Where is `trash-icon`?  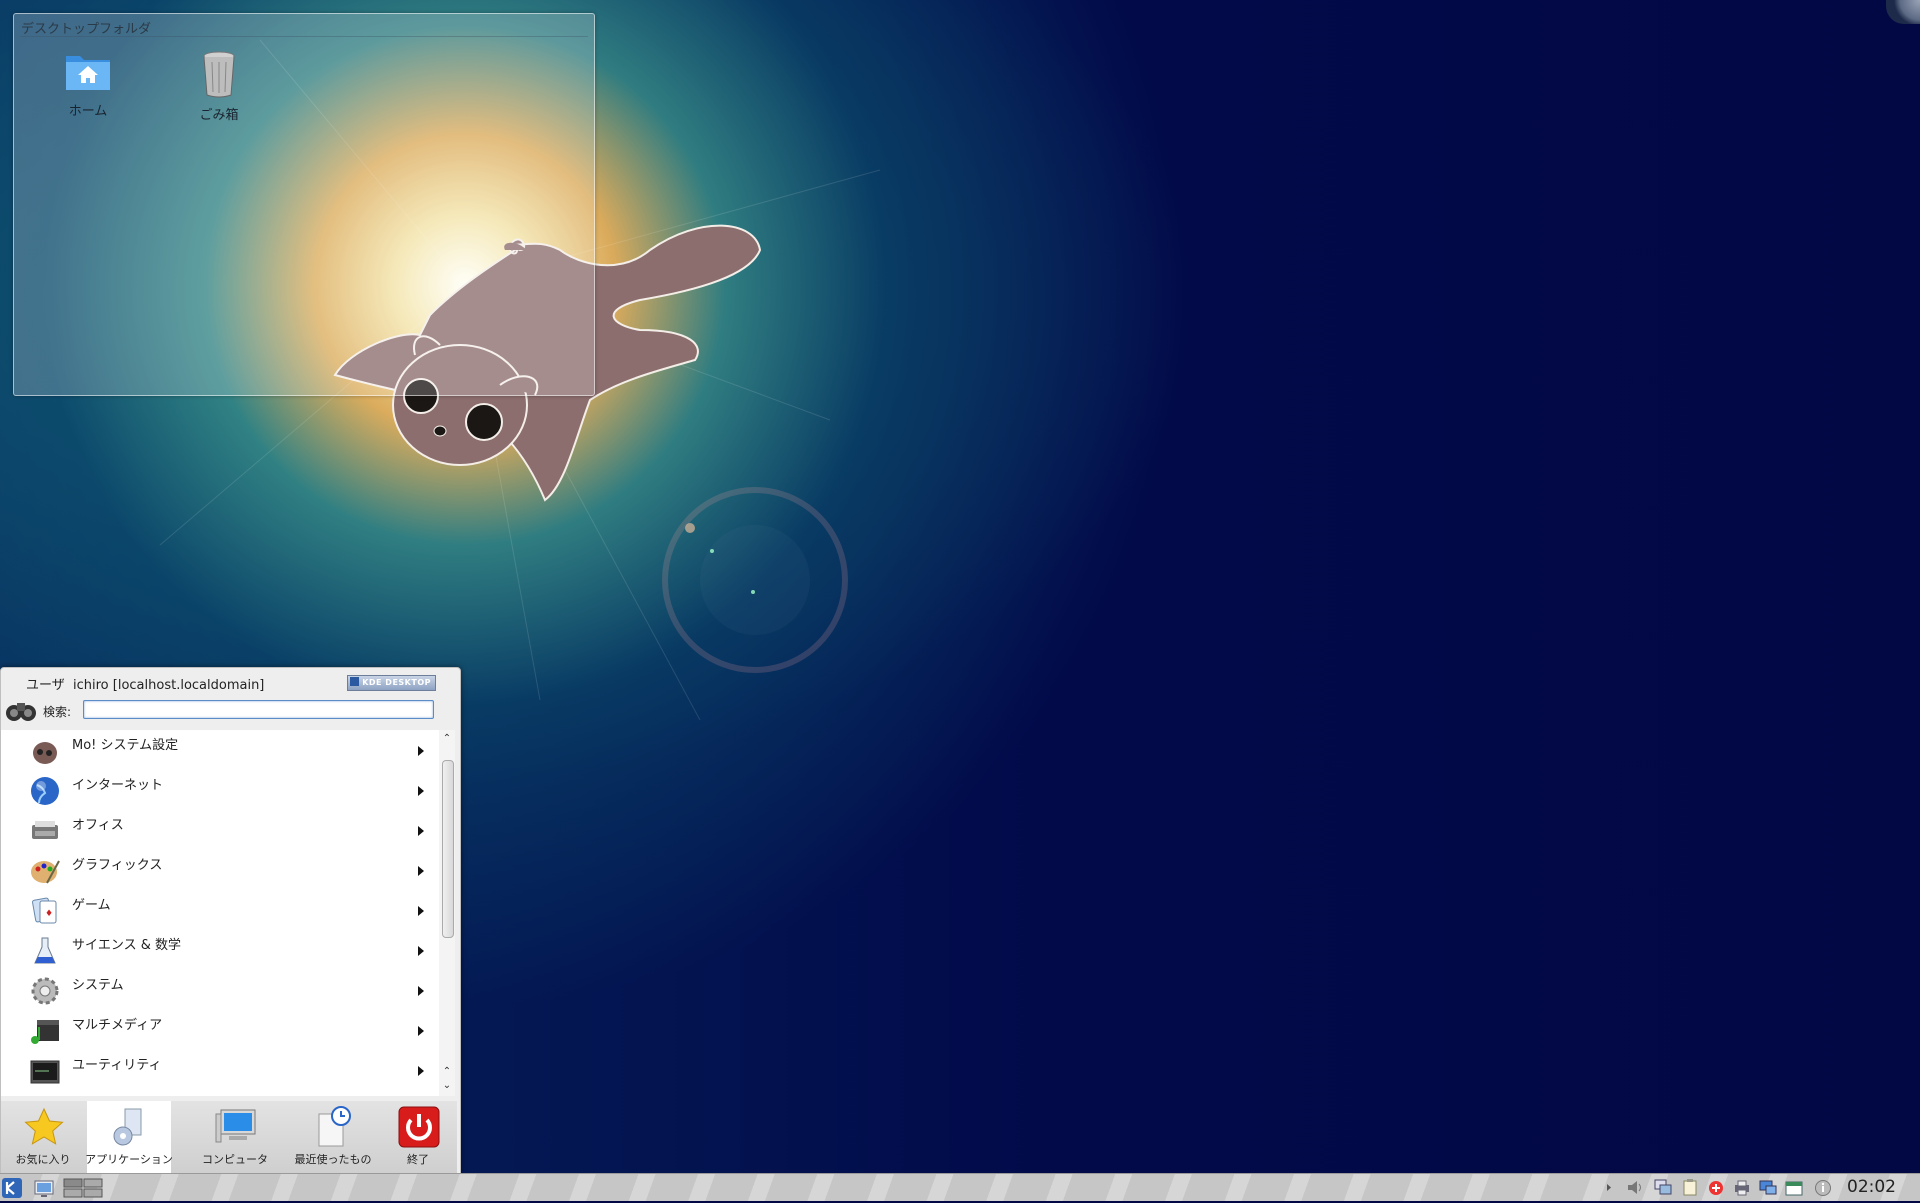
trash-icon is located at coordinates (219, 74).